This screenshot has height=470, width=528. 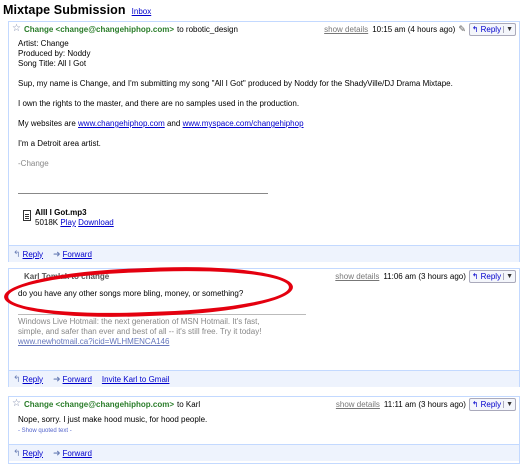 I want to click on artist-line: Artist: Change, so click(x=43, y=43).